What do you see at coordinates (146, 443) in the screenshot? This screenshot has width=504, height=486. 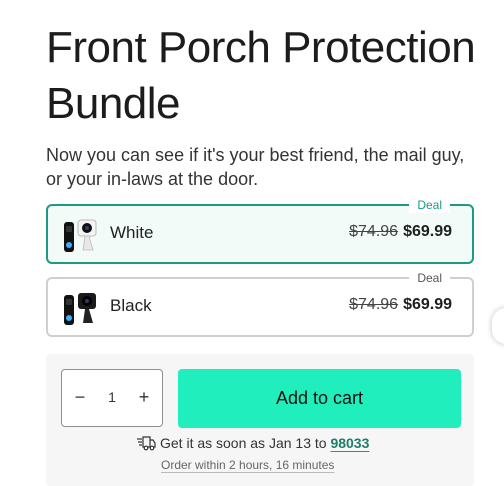 I see `delivery-truck-icon` at bounding box center [146, 443].